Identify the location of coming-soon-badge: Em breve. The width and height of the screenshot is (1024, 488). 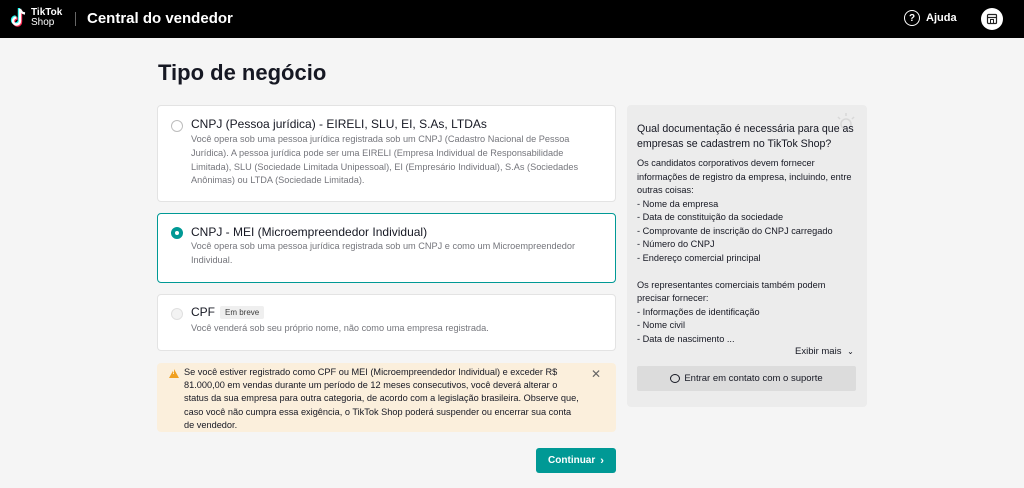
(242, 312).